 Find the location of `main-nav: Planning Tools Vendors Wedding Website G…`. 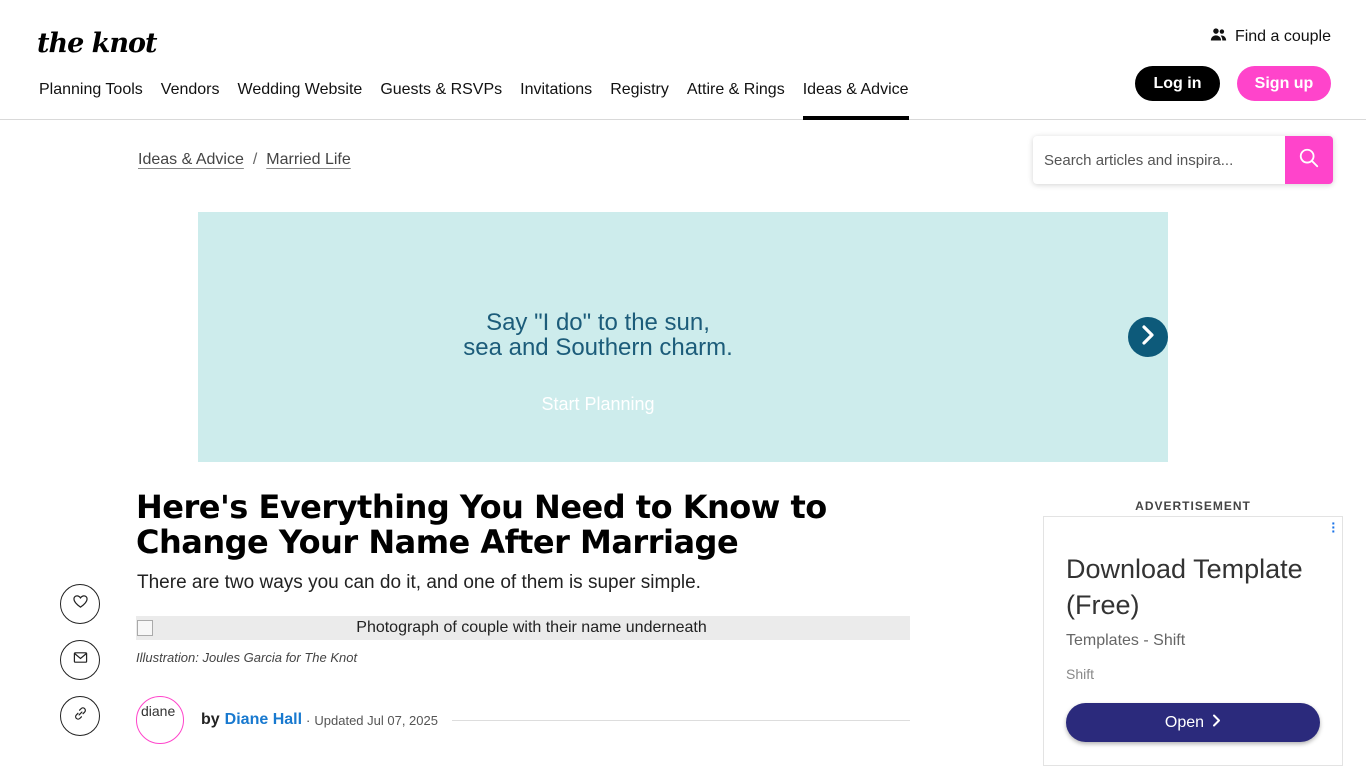

main-nav: Planning Tools Vendors Wedding Website G… is located at coordinates (483, 99).